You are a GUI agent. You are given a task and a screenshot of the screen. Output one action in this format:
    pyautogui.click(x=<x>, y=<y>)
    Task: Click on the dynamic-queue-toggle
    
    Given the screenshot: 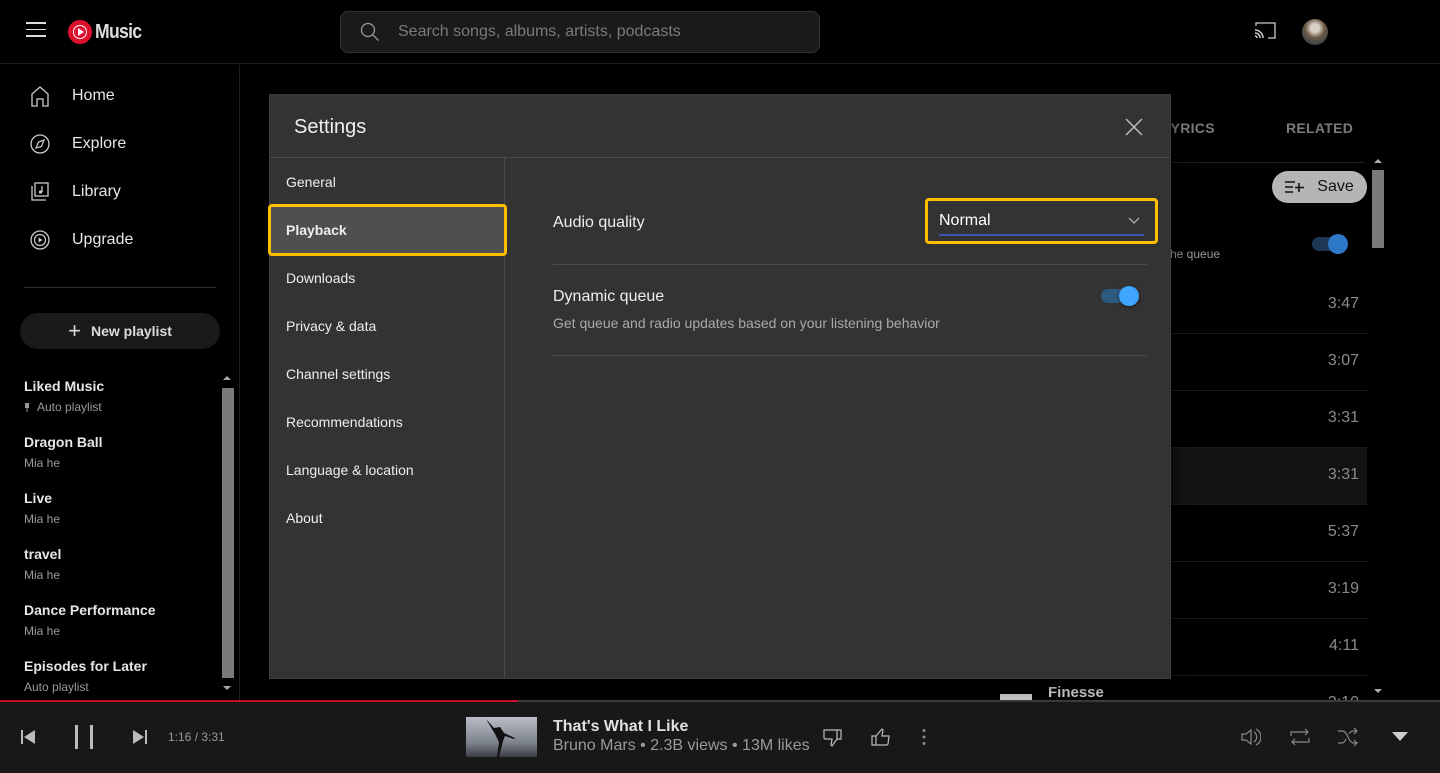 What is the action you would take?
    pyautogui.click(x=1120, y=296)
    